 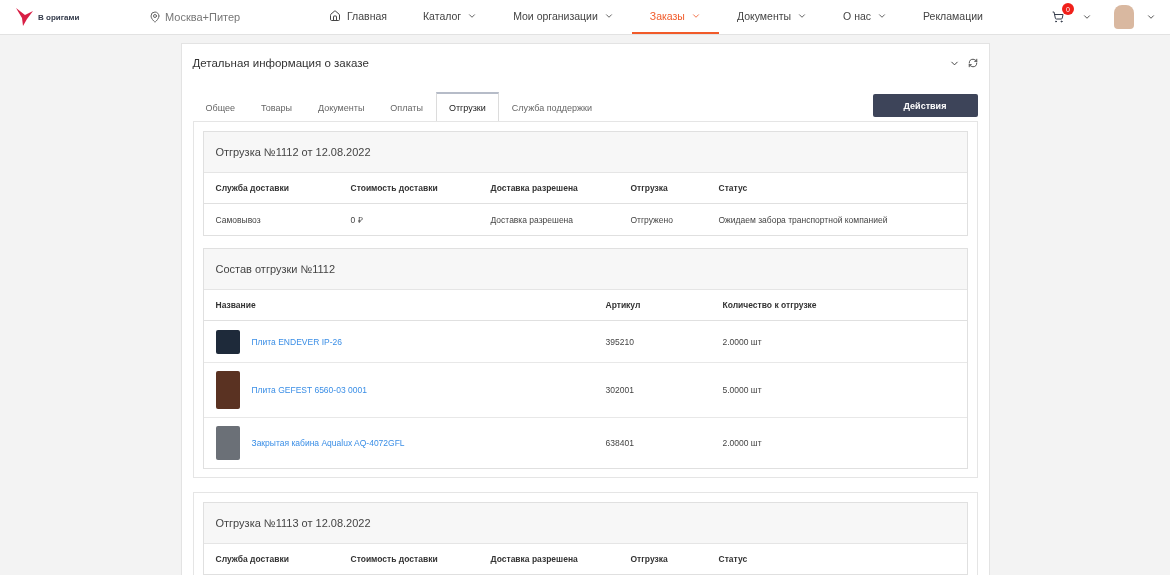 I want to click on column-header: Название, so click(x=398, y=305).